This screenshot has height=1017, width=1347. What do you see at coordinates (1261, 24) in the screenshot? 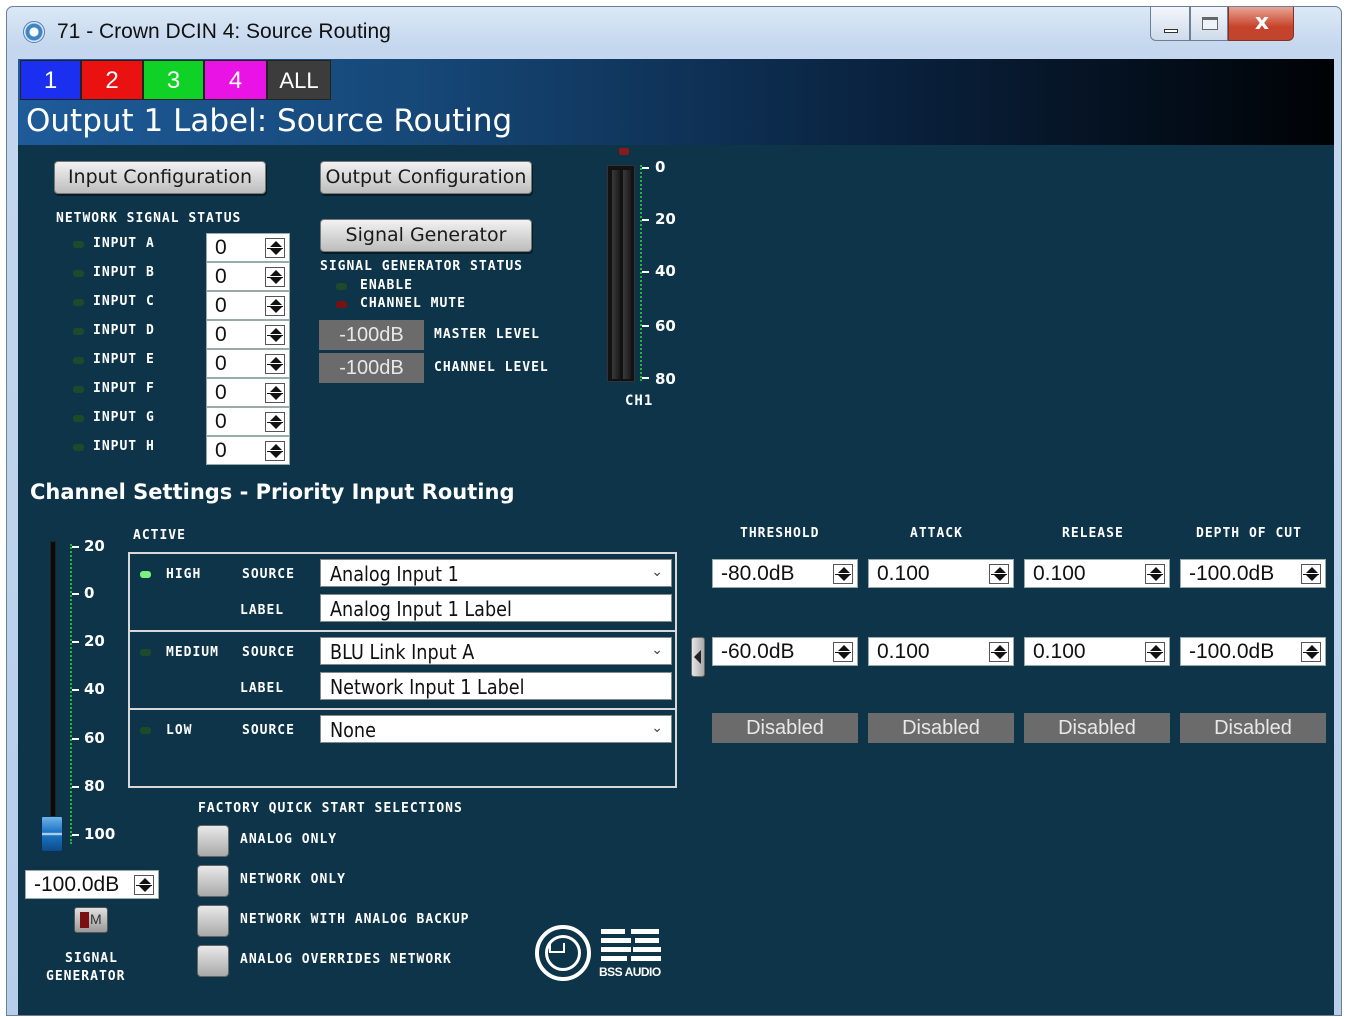
I see `close-button: x` at bounding box center [1261, 24].